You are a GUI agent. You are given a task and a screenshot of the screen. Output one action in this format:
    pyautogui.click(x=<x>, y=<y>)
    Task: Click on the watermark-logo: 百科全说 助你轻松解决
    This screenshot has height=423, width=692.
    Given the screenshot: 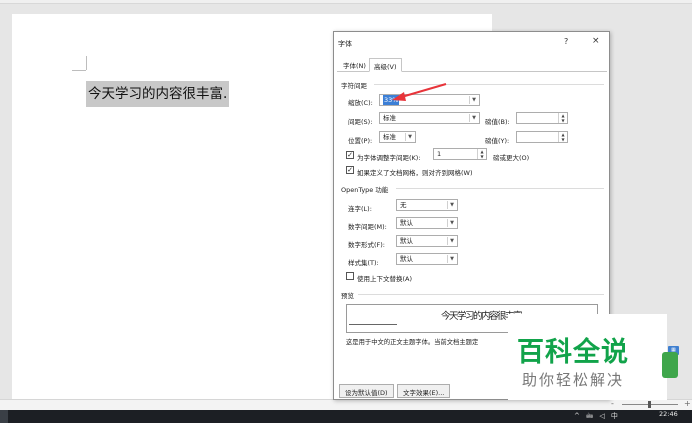 What is the action you would take?
    pyautogui.click(x=587, y=357)
    